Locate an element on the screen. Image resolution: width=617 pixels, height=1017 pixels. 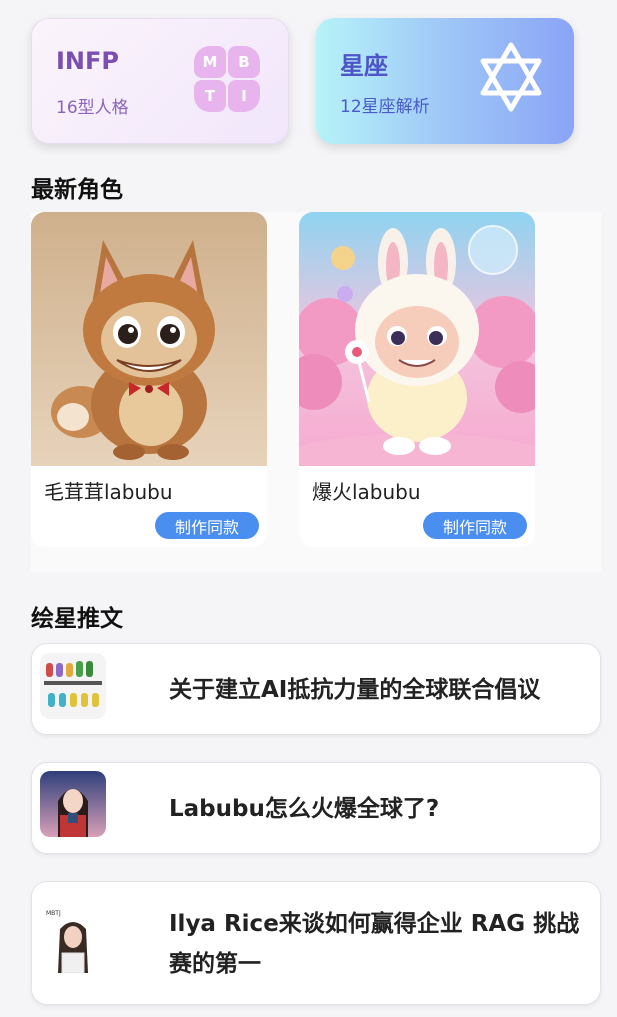
white-bunny-labubu-image is located at coordinates (417, 339).